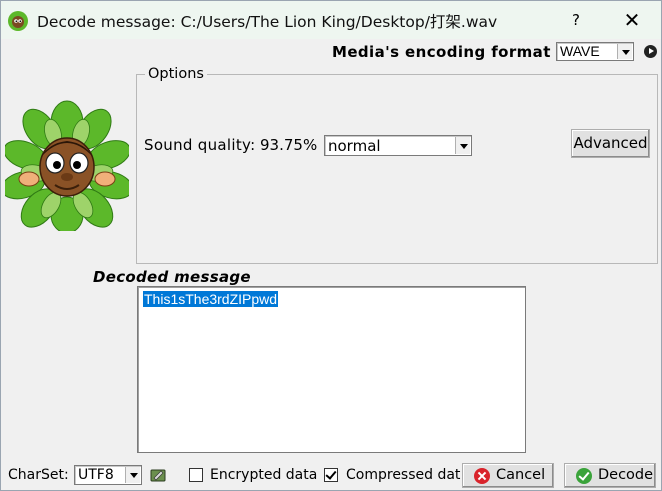  I want to click on encoding-format-label: Media's encoding format :, so click(447, 52).